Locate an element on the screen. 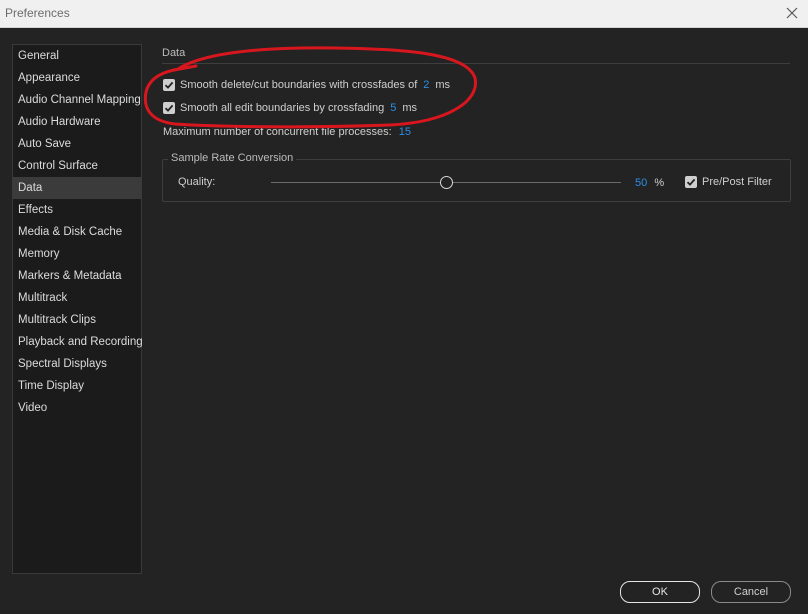 The image size is (808, 614). sidebar-item-audio-channel-mapping: Audio Channel Mapping is located at coordinates (77, 100).